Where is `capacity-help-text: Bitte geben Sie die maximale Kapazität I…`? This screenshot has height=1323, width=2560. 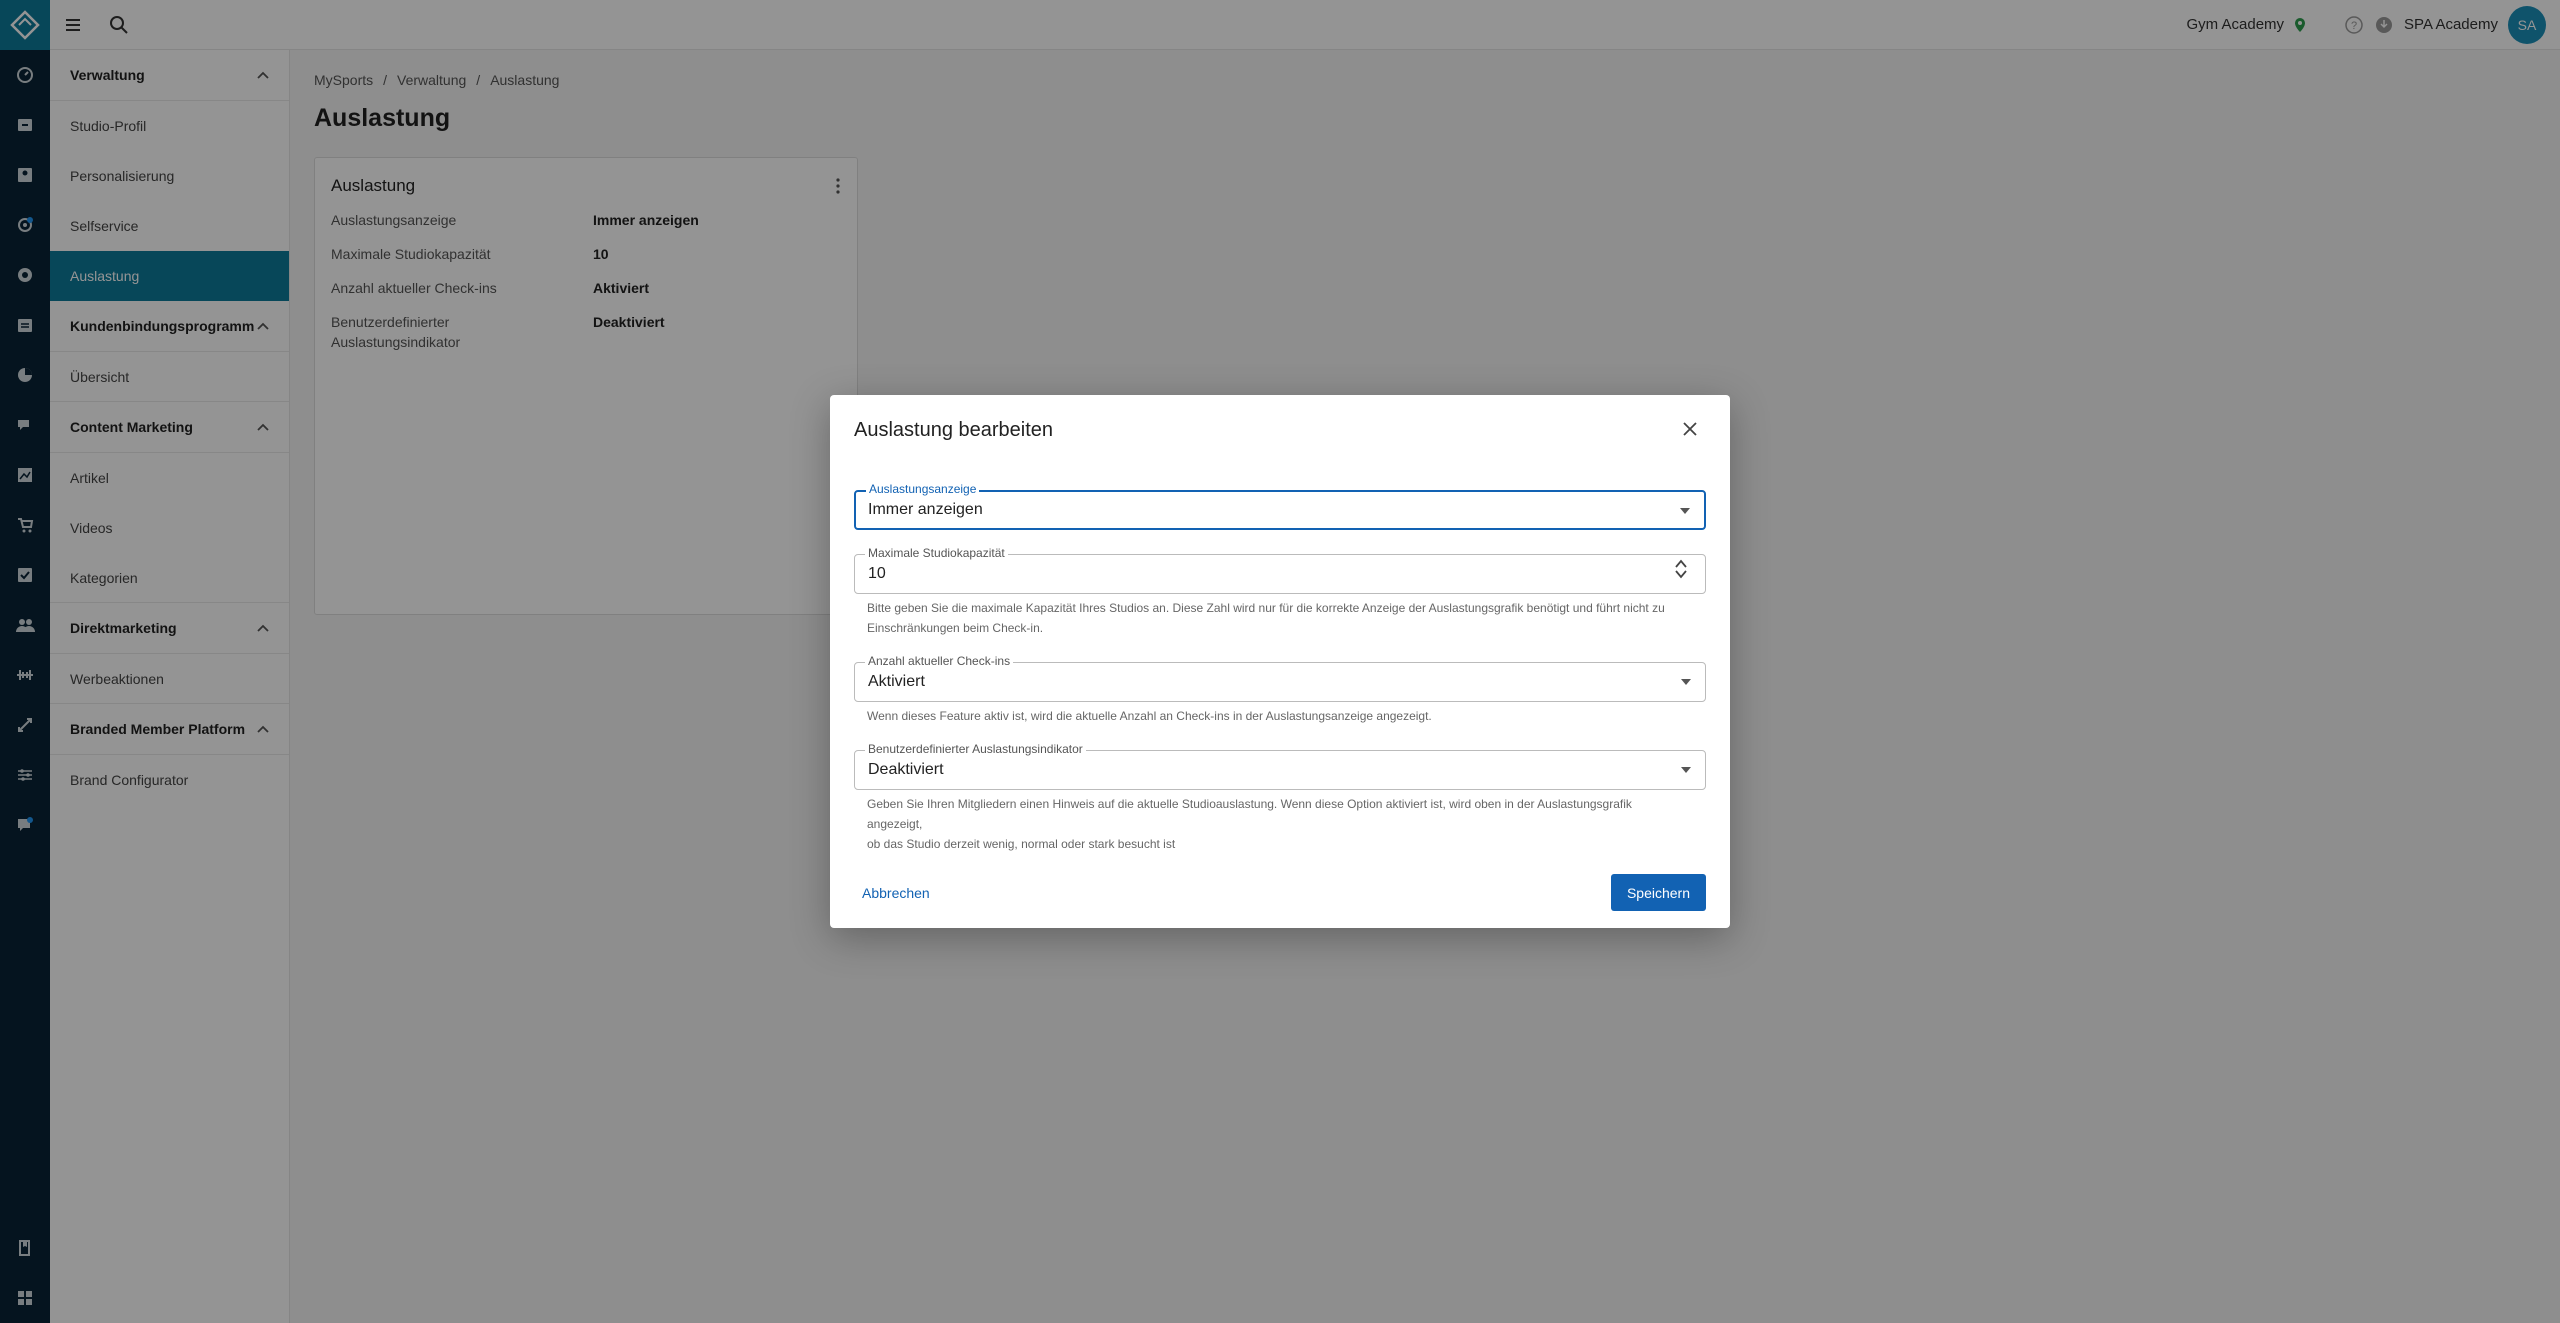
capacity-help-text: Bitte geben Sie die maximale Kapazität I… is located at coordinates (1277, 618).